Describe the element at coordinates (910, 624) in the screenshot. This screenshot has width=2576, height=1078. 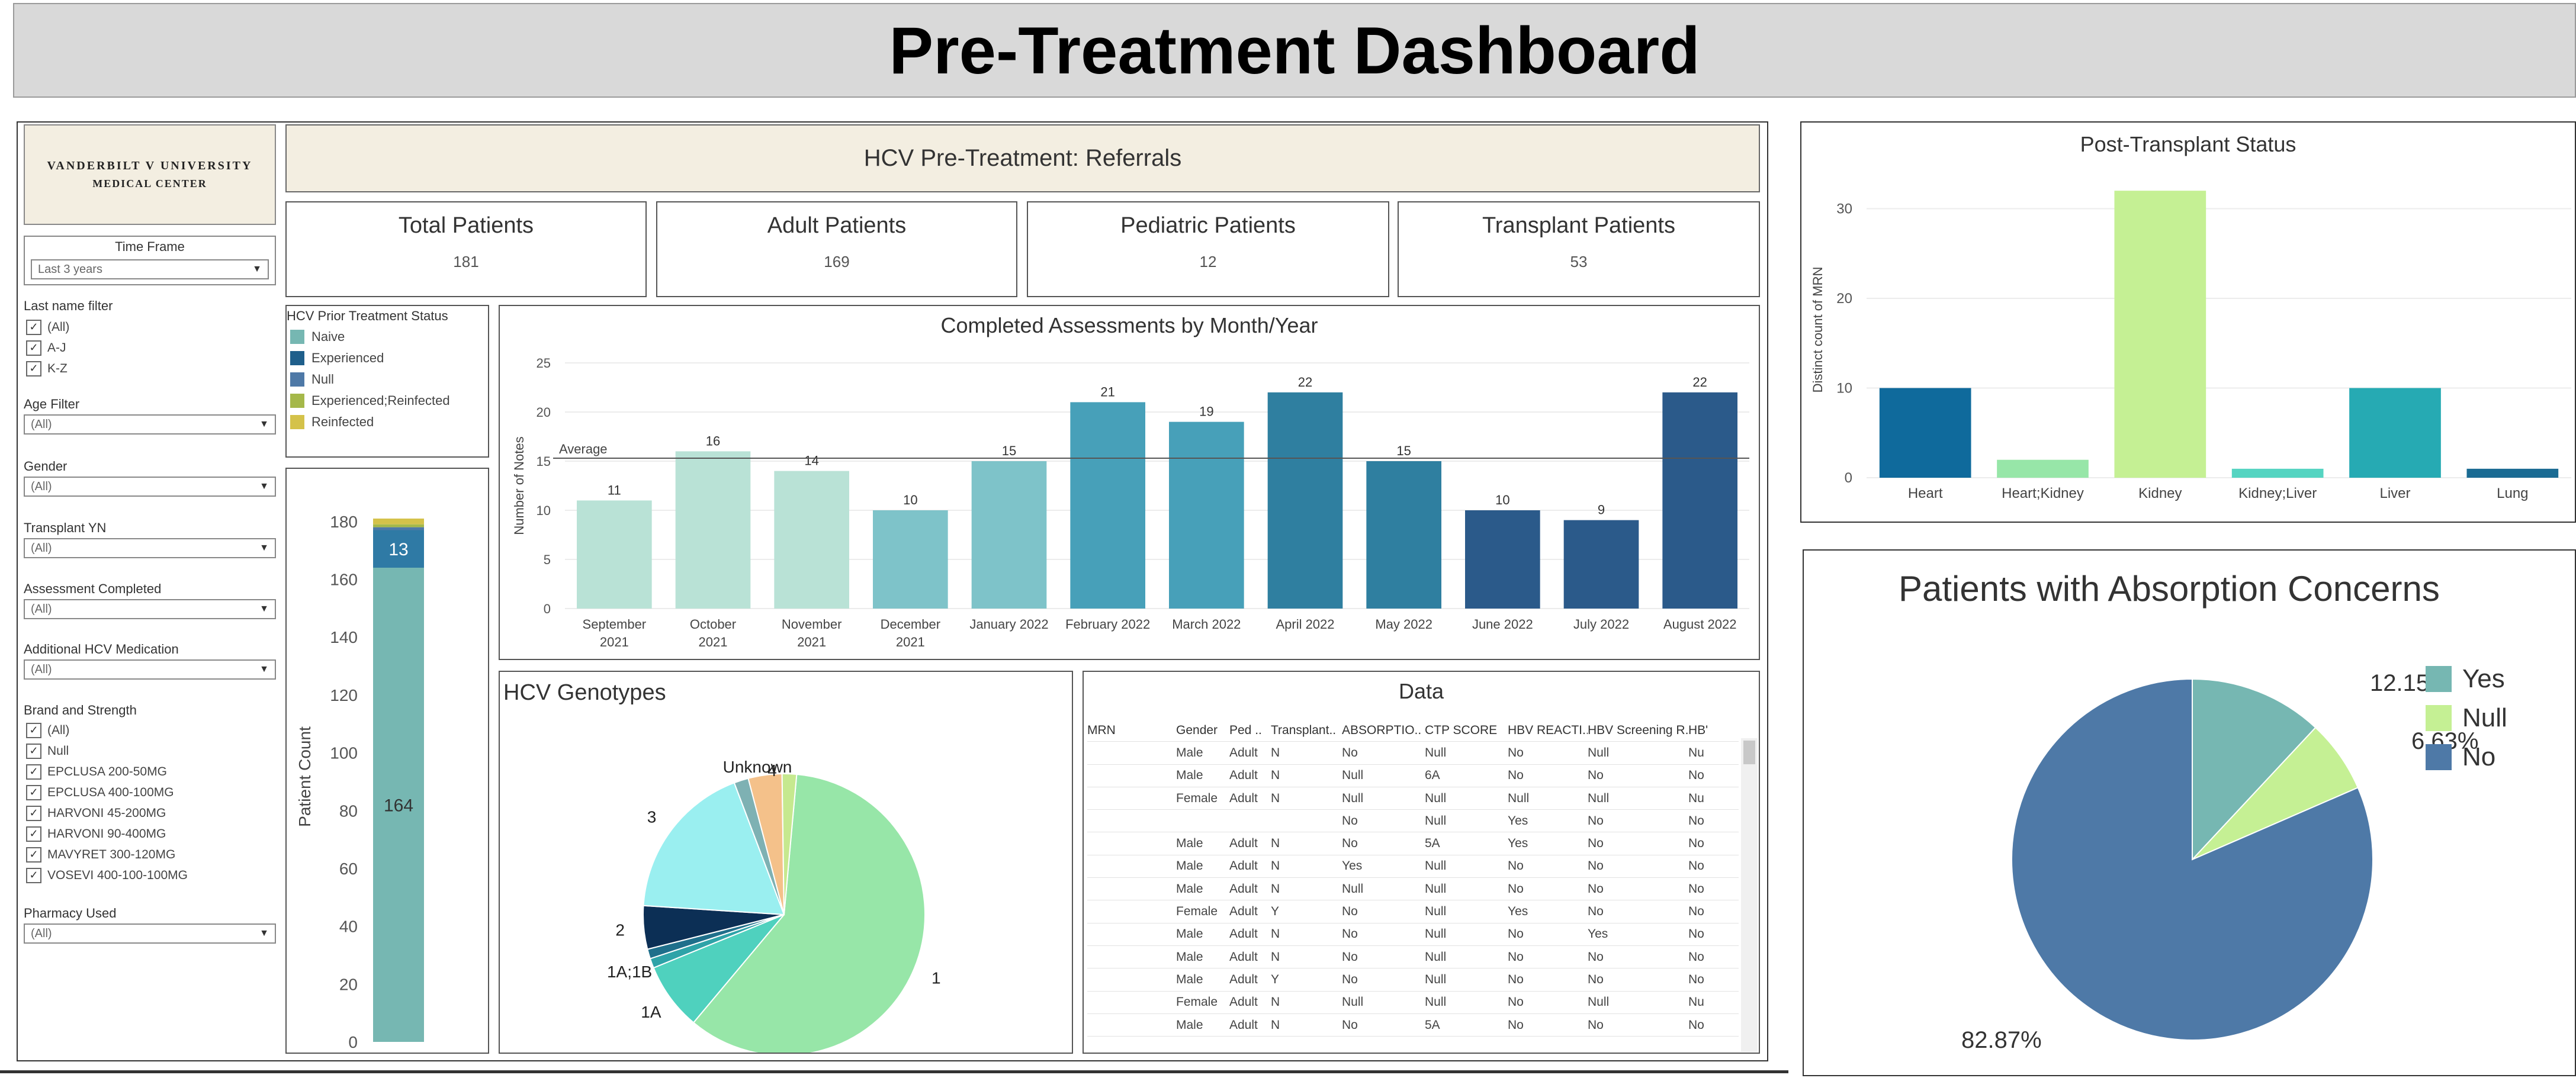
I see `x-tick-label: December` at that location.